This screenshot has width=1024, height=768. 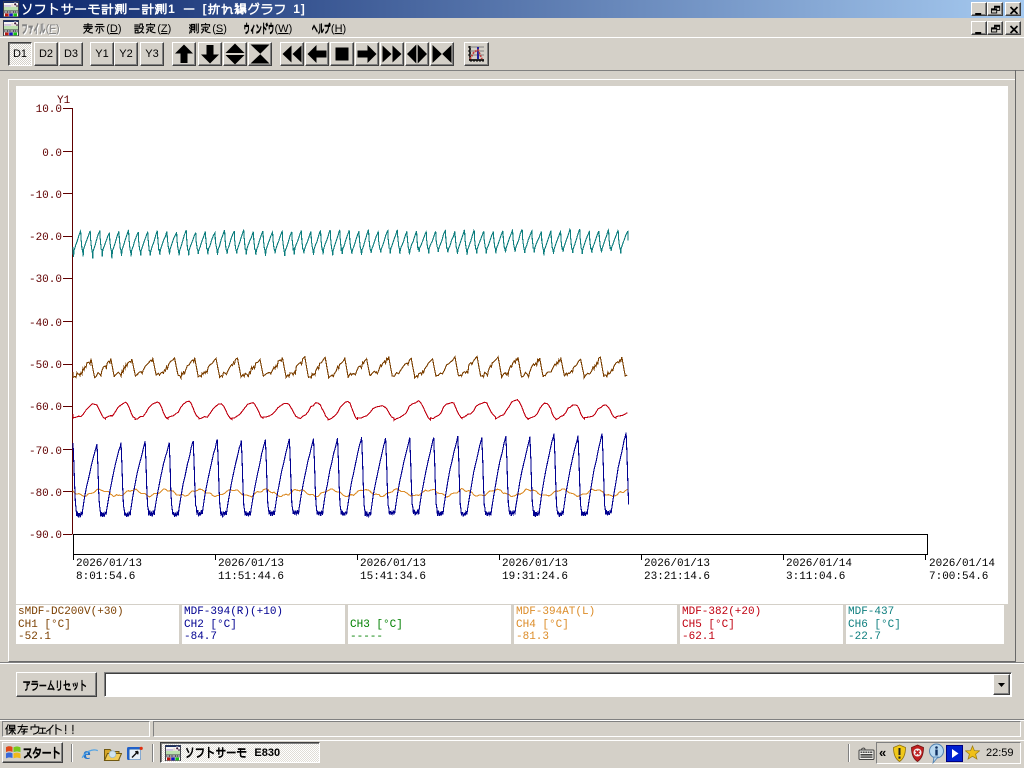 I want to click on svg-text: E830, so click(x=267, y=753).